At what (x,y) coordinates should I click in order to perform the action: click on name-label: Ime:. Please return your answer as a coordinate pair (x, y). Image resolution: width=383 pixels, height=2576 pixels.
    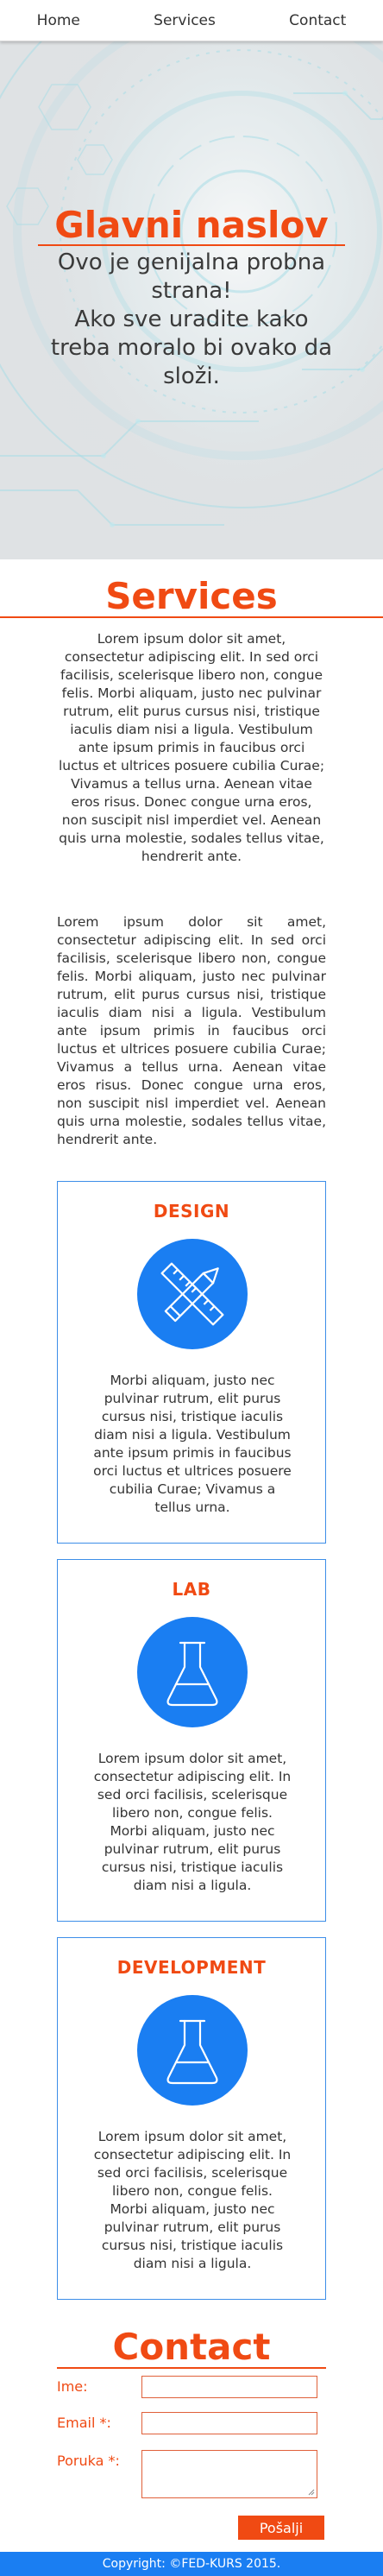
    Looking at the image, I should click on (72, 2386).